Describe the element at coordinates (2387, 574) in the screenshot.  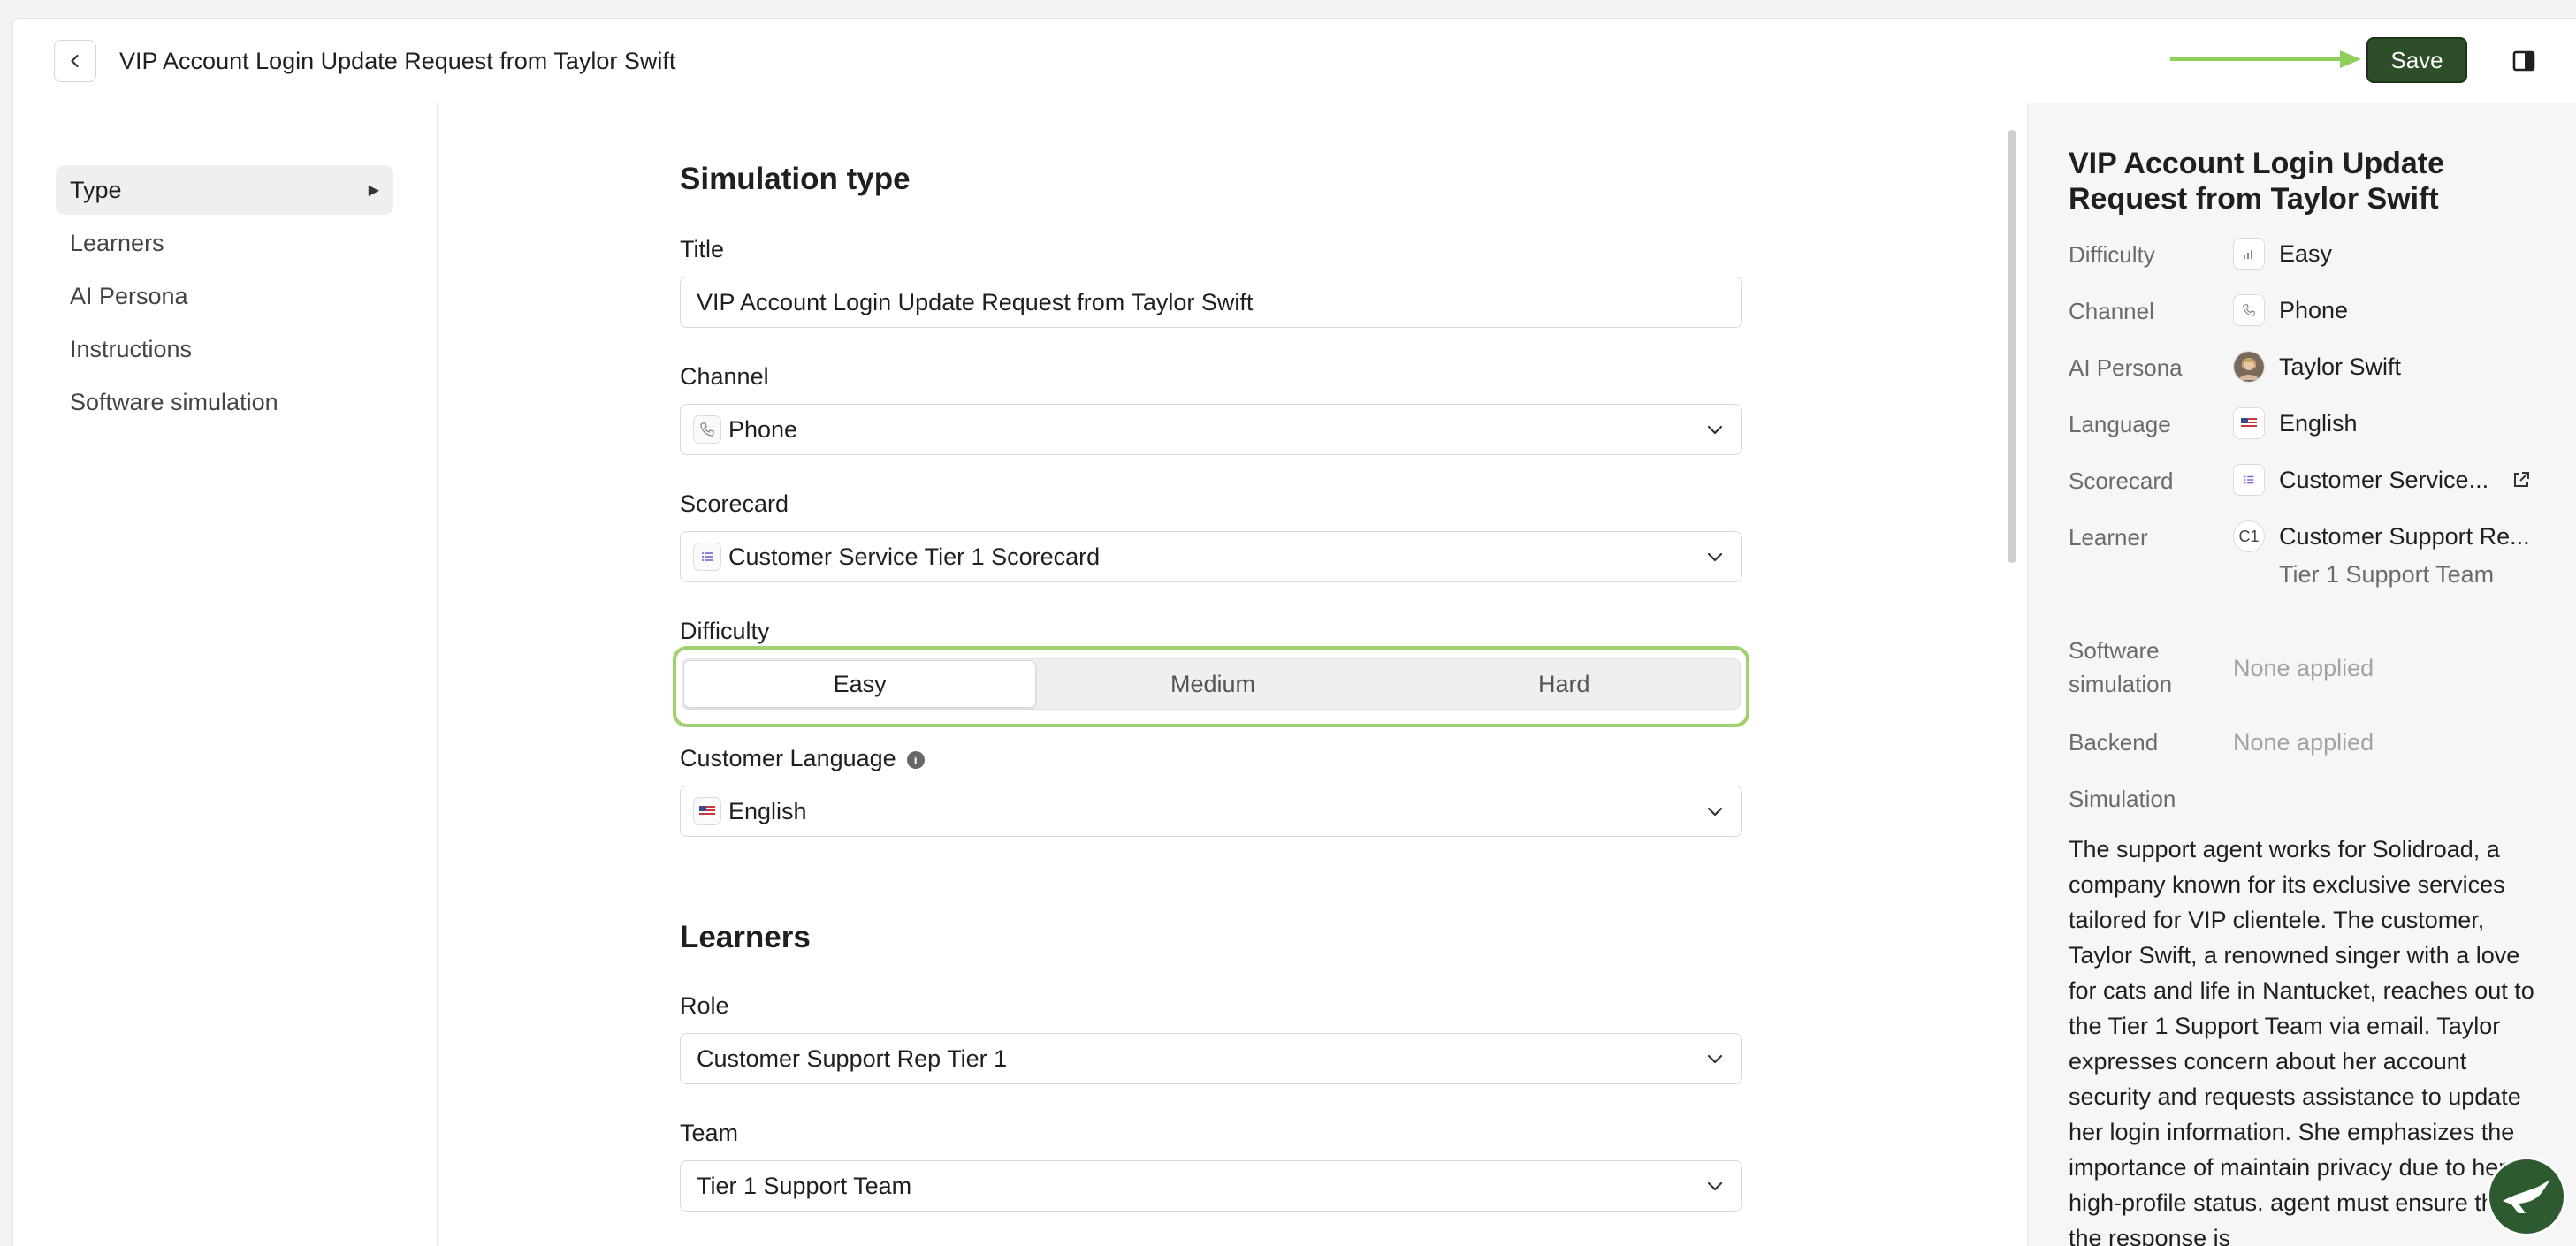
I see `summary-learner-team: Tier 1 Support Team` at that location.